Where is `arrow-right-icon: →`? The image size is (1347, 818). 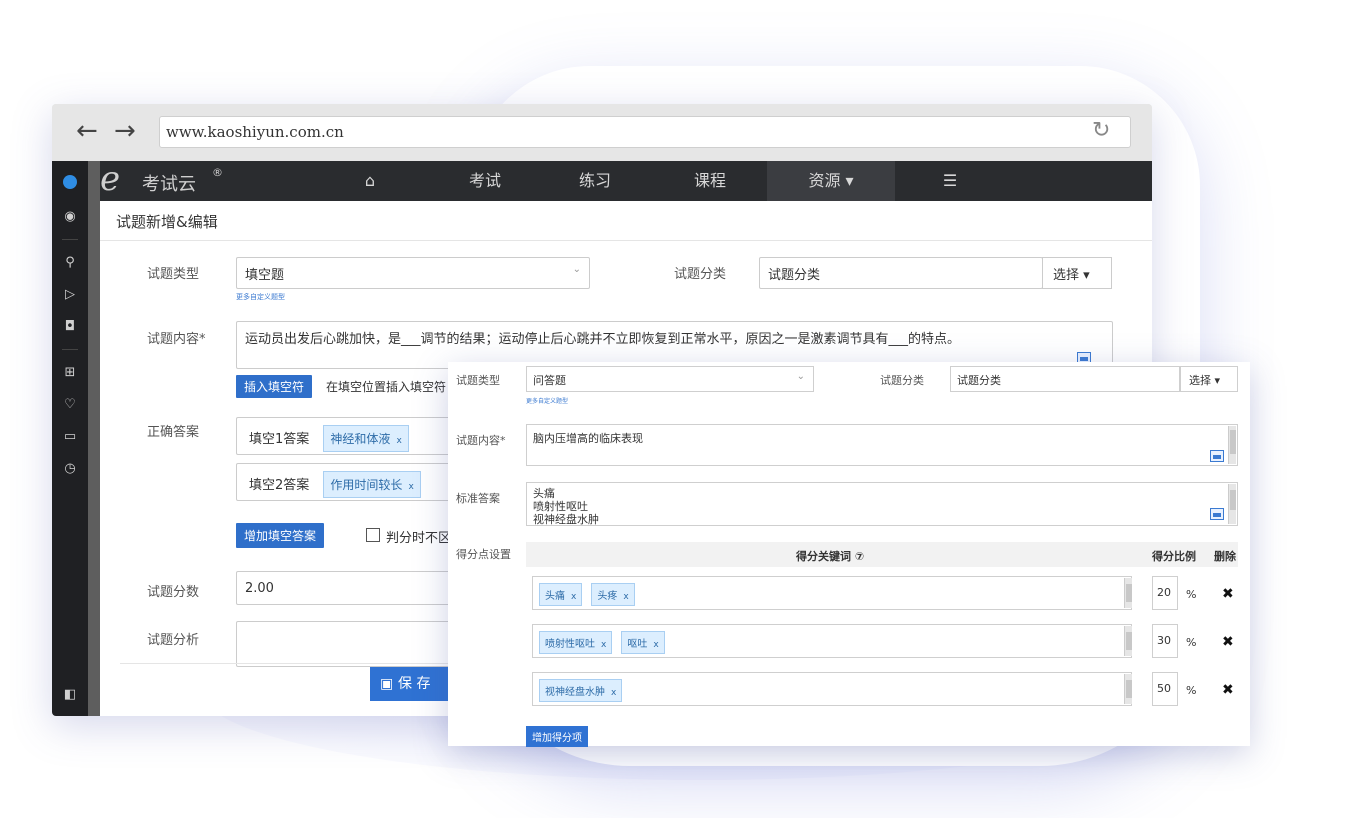 arrow-right-icon: → is located at coordinates (125, 131).